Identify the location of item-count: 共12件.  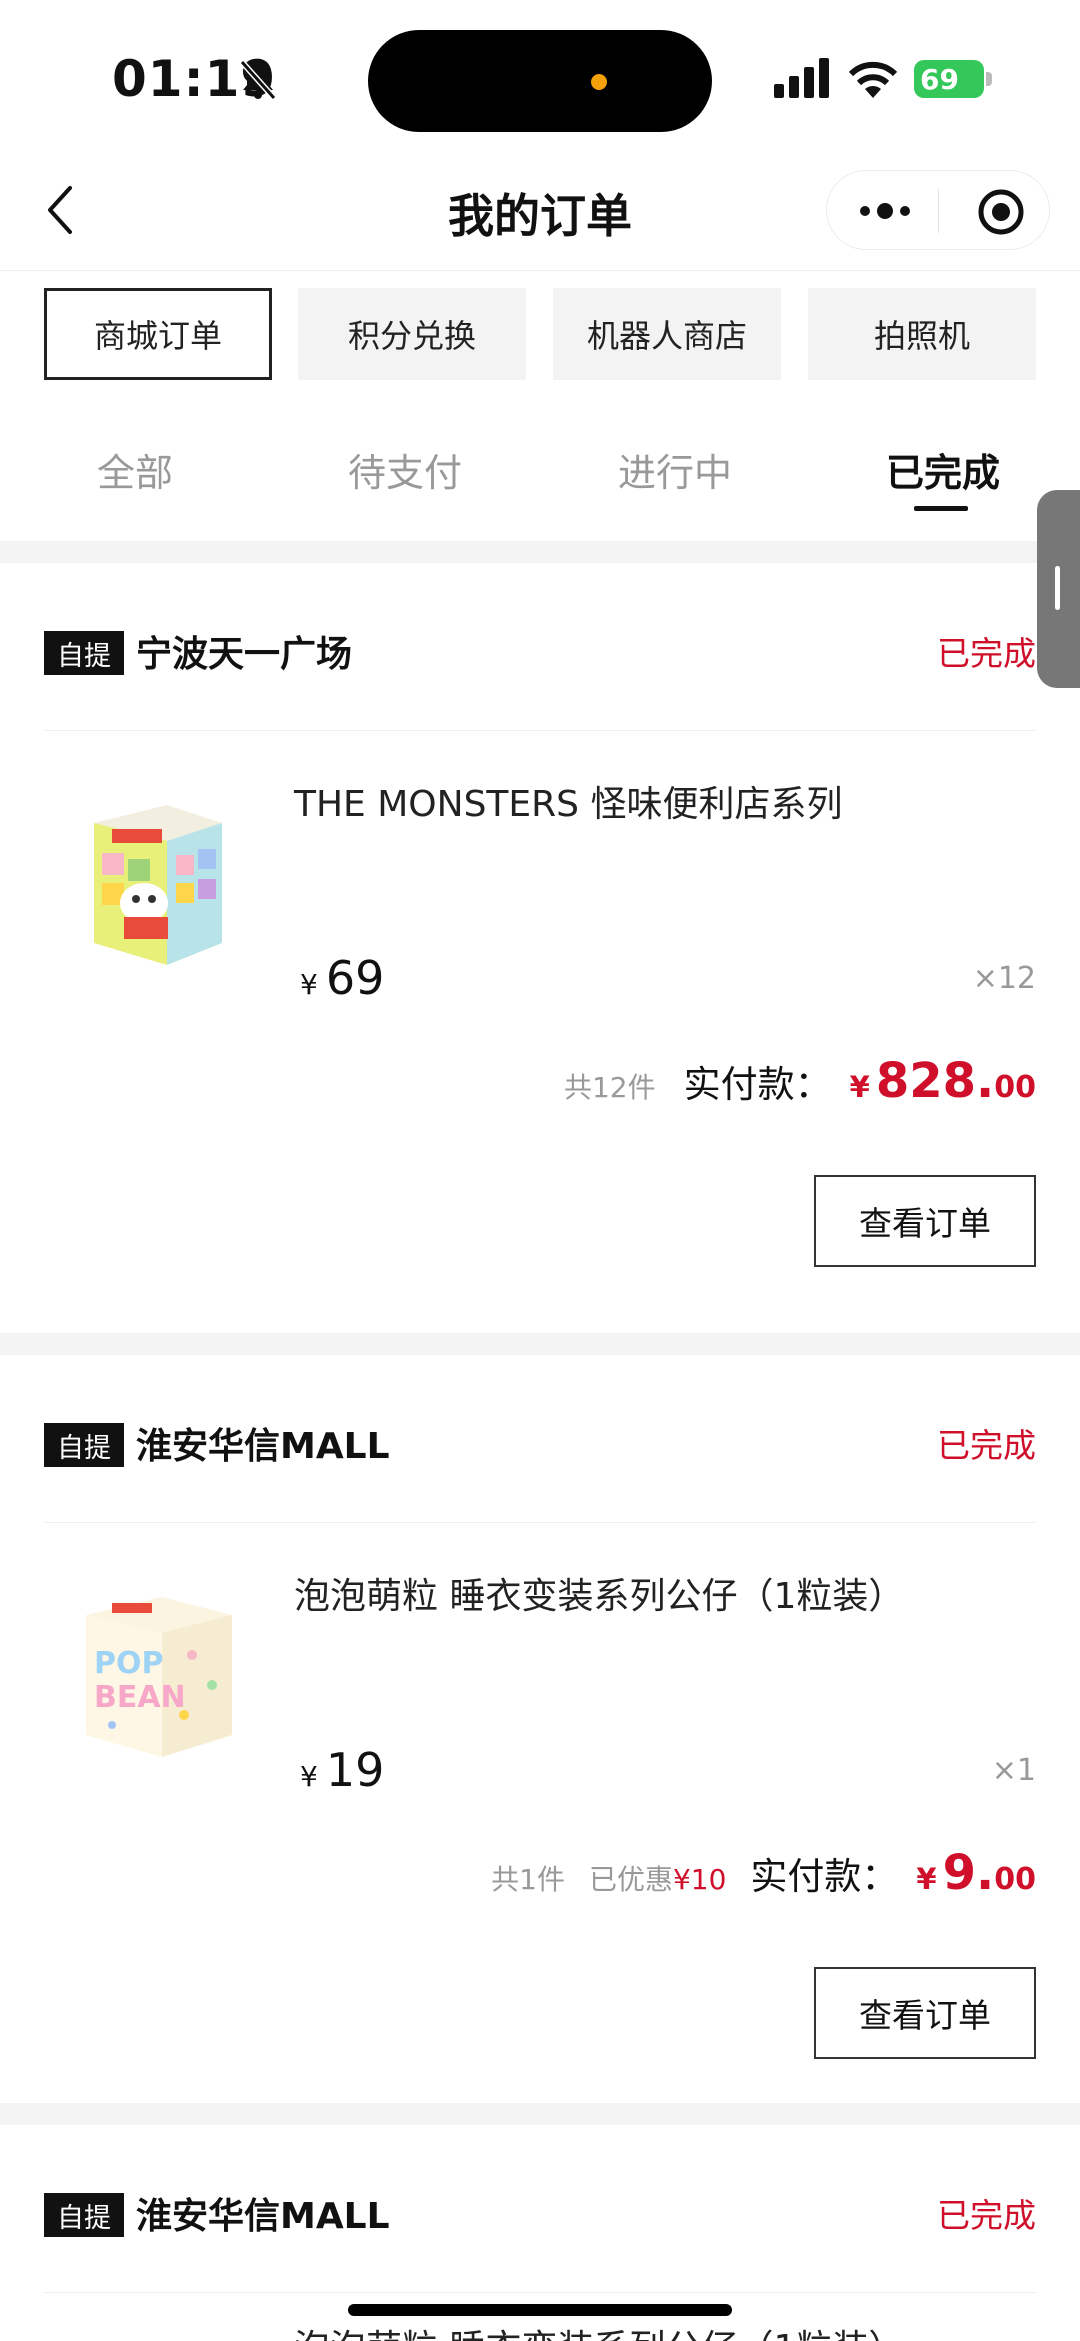
(609, 1087).